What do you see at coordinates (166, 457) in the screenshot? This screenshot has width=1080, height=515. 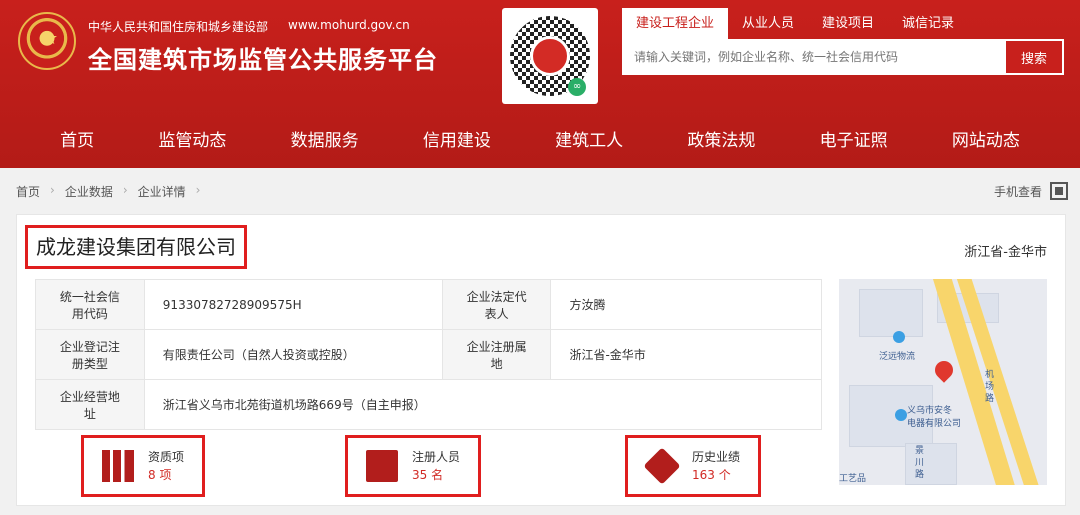 I see `qualification-label: 资质项` at bounding box center [166, 457].